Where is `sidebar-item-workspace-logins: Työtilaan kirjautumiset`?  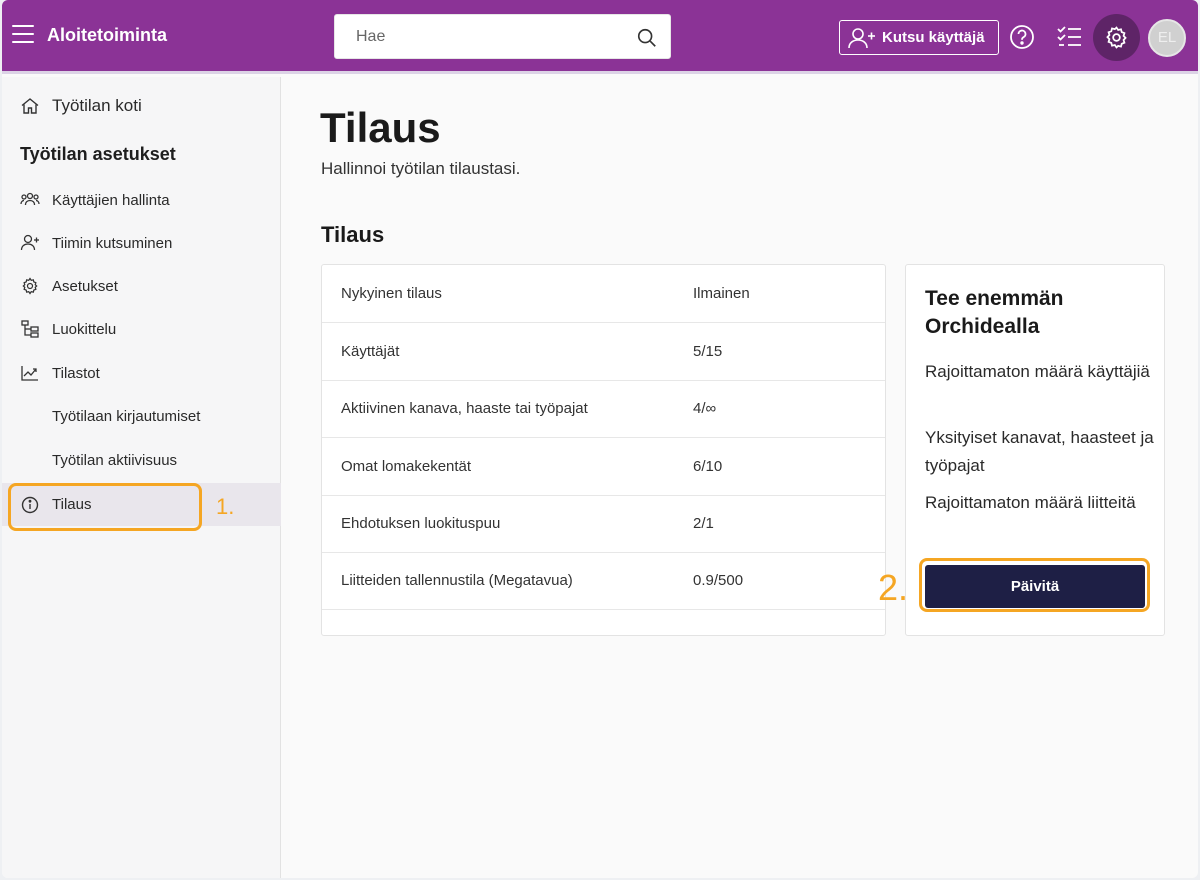
sidebar-item-workspace-logins: Työtilaan kirjautumiset is located at coordinates (141, 416).